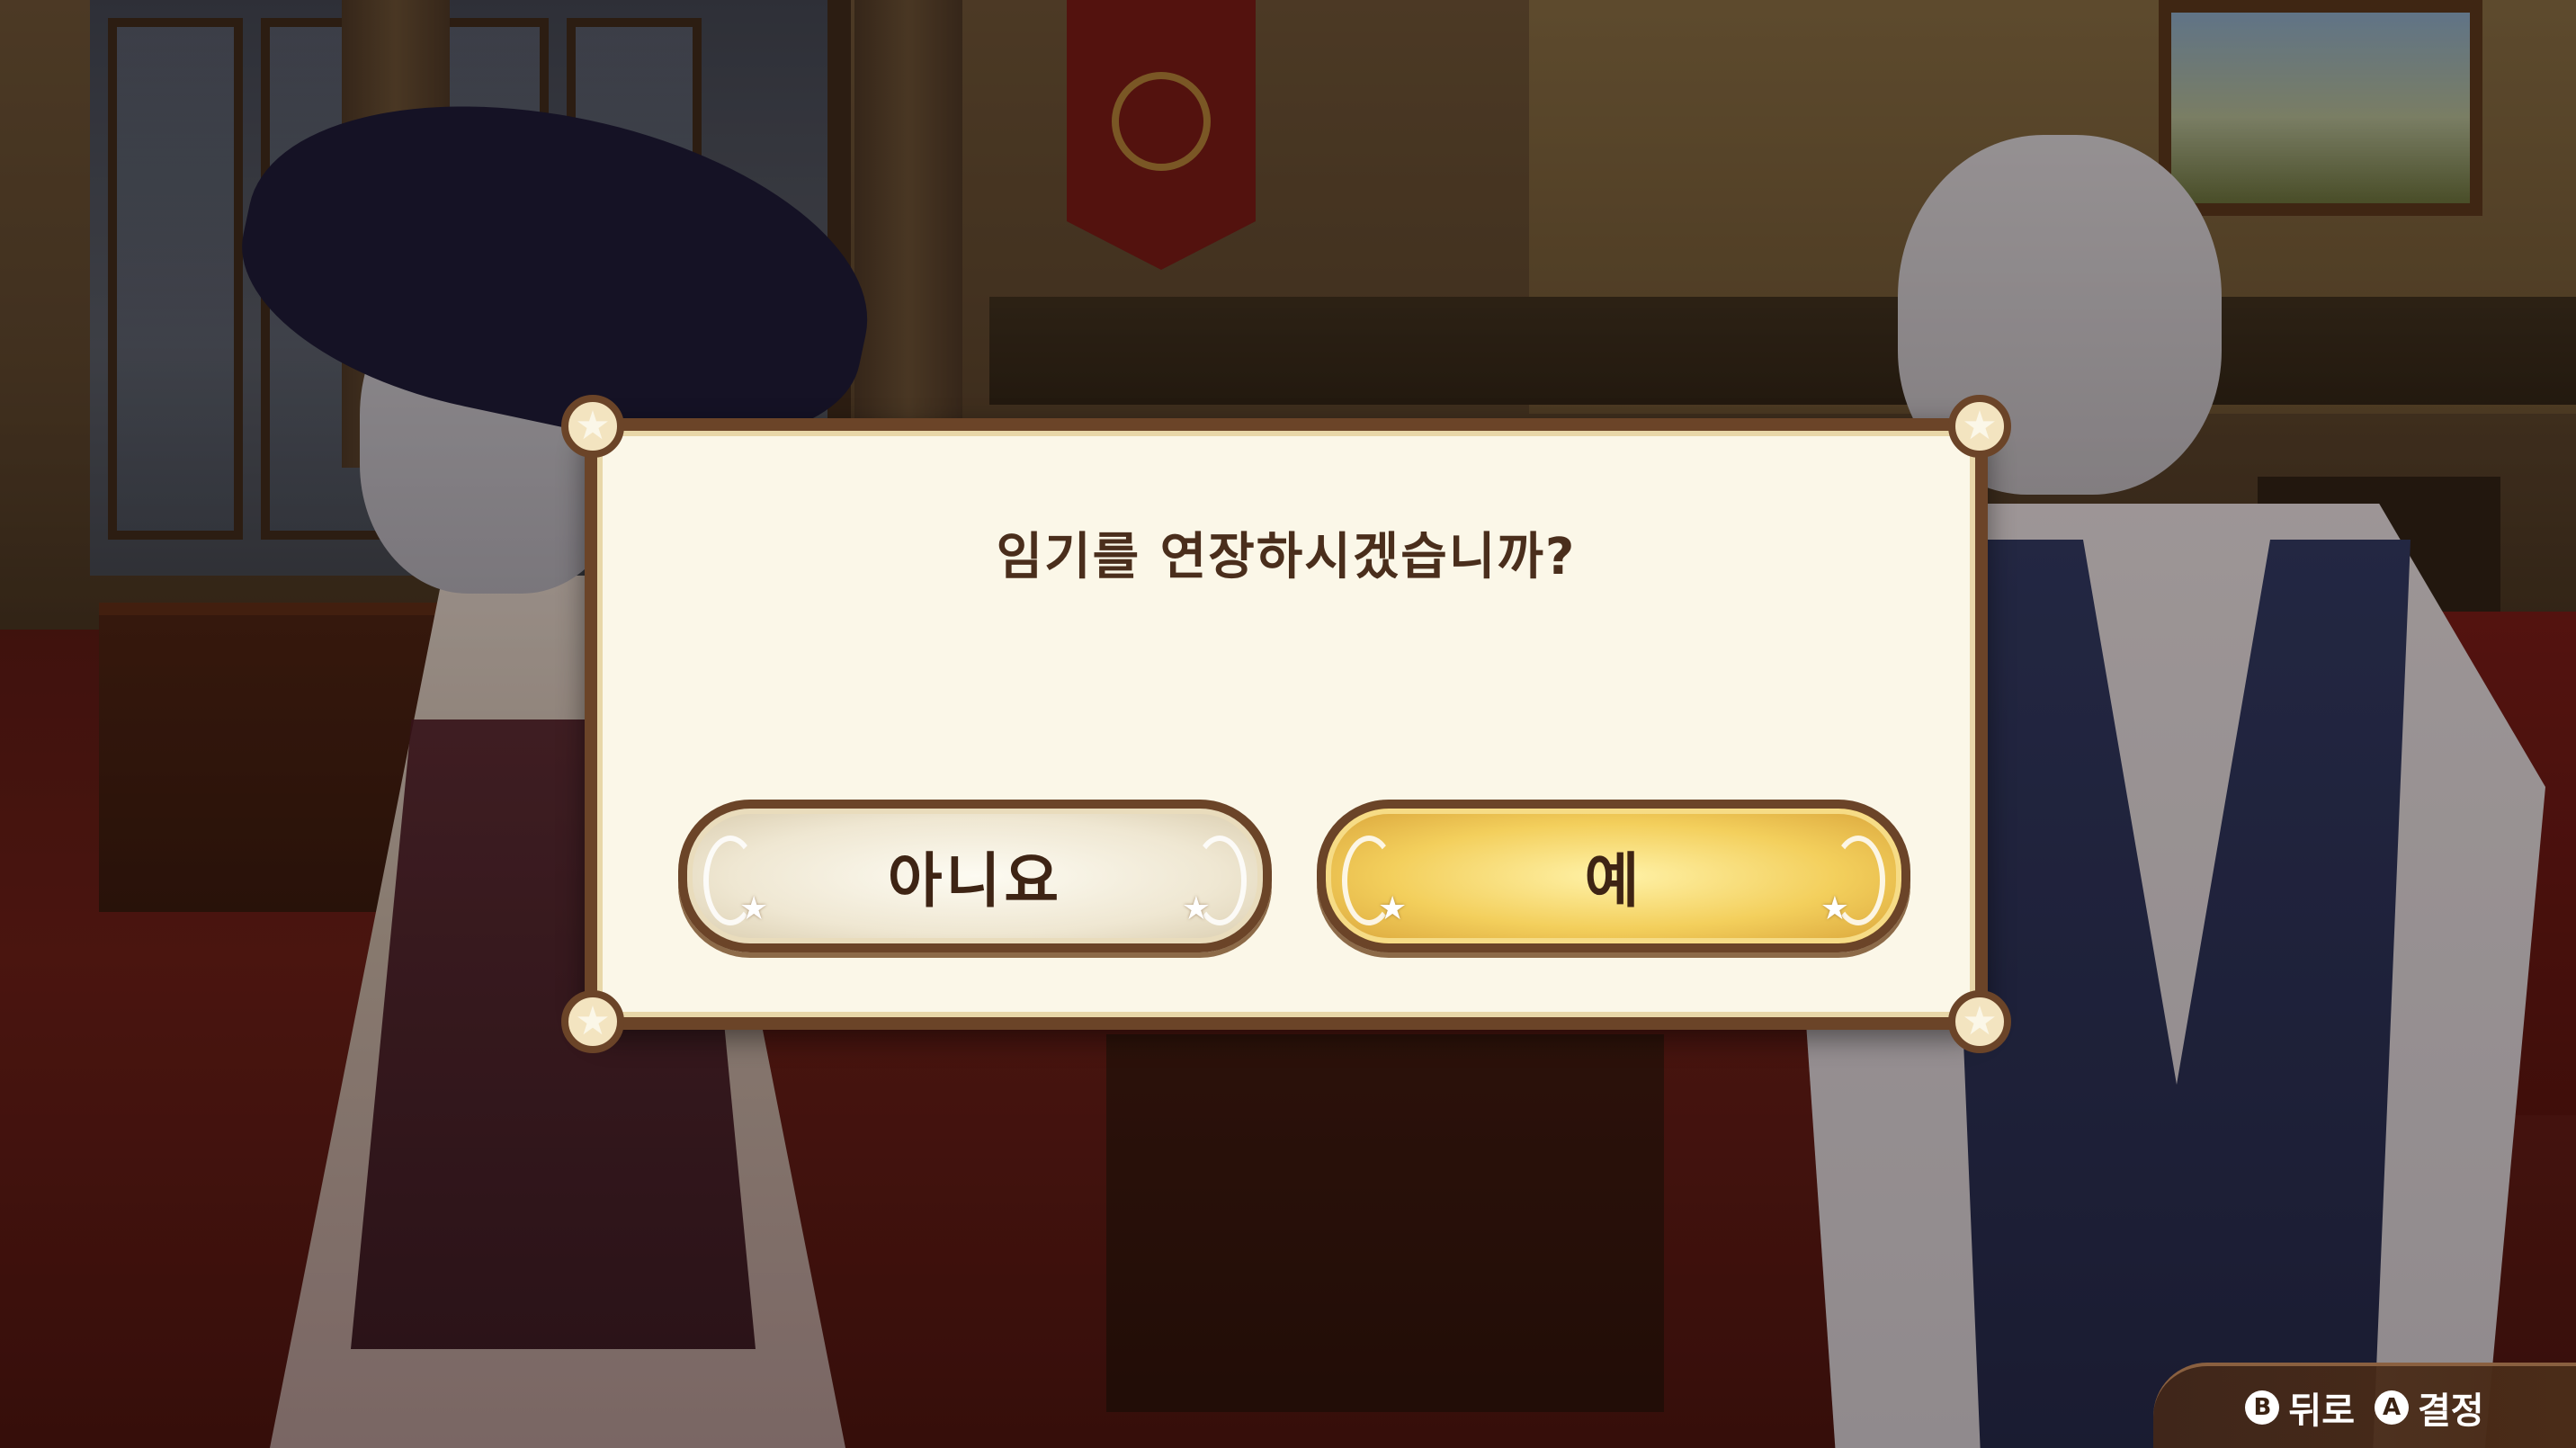 The image size is (2576, 1448). Describe the element at coordinates (2262, 1407) in the screenshot. I see `b-button-icon: B` at that location.